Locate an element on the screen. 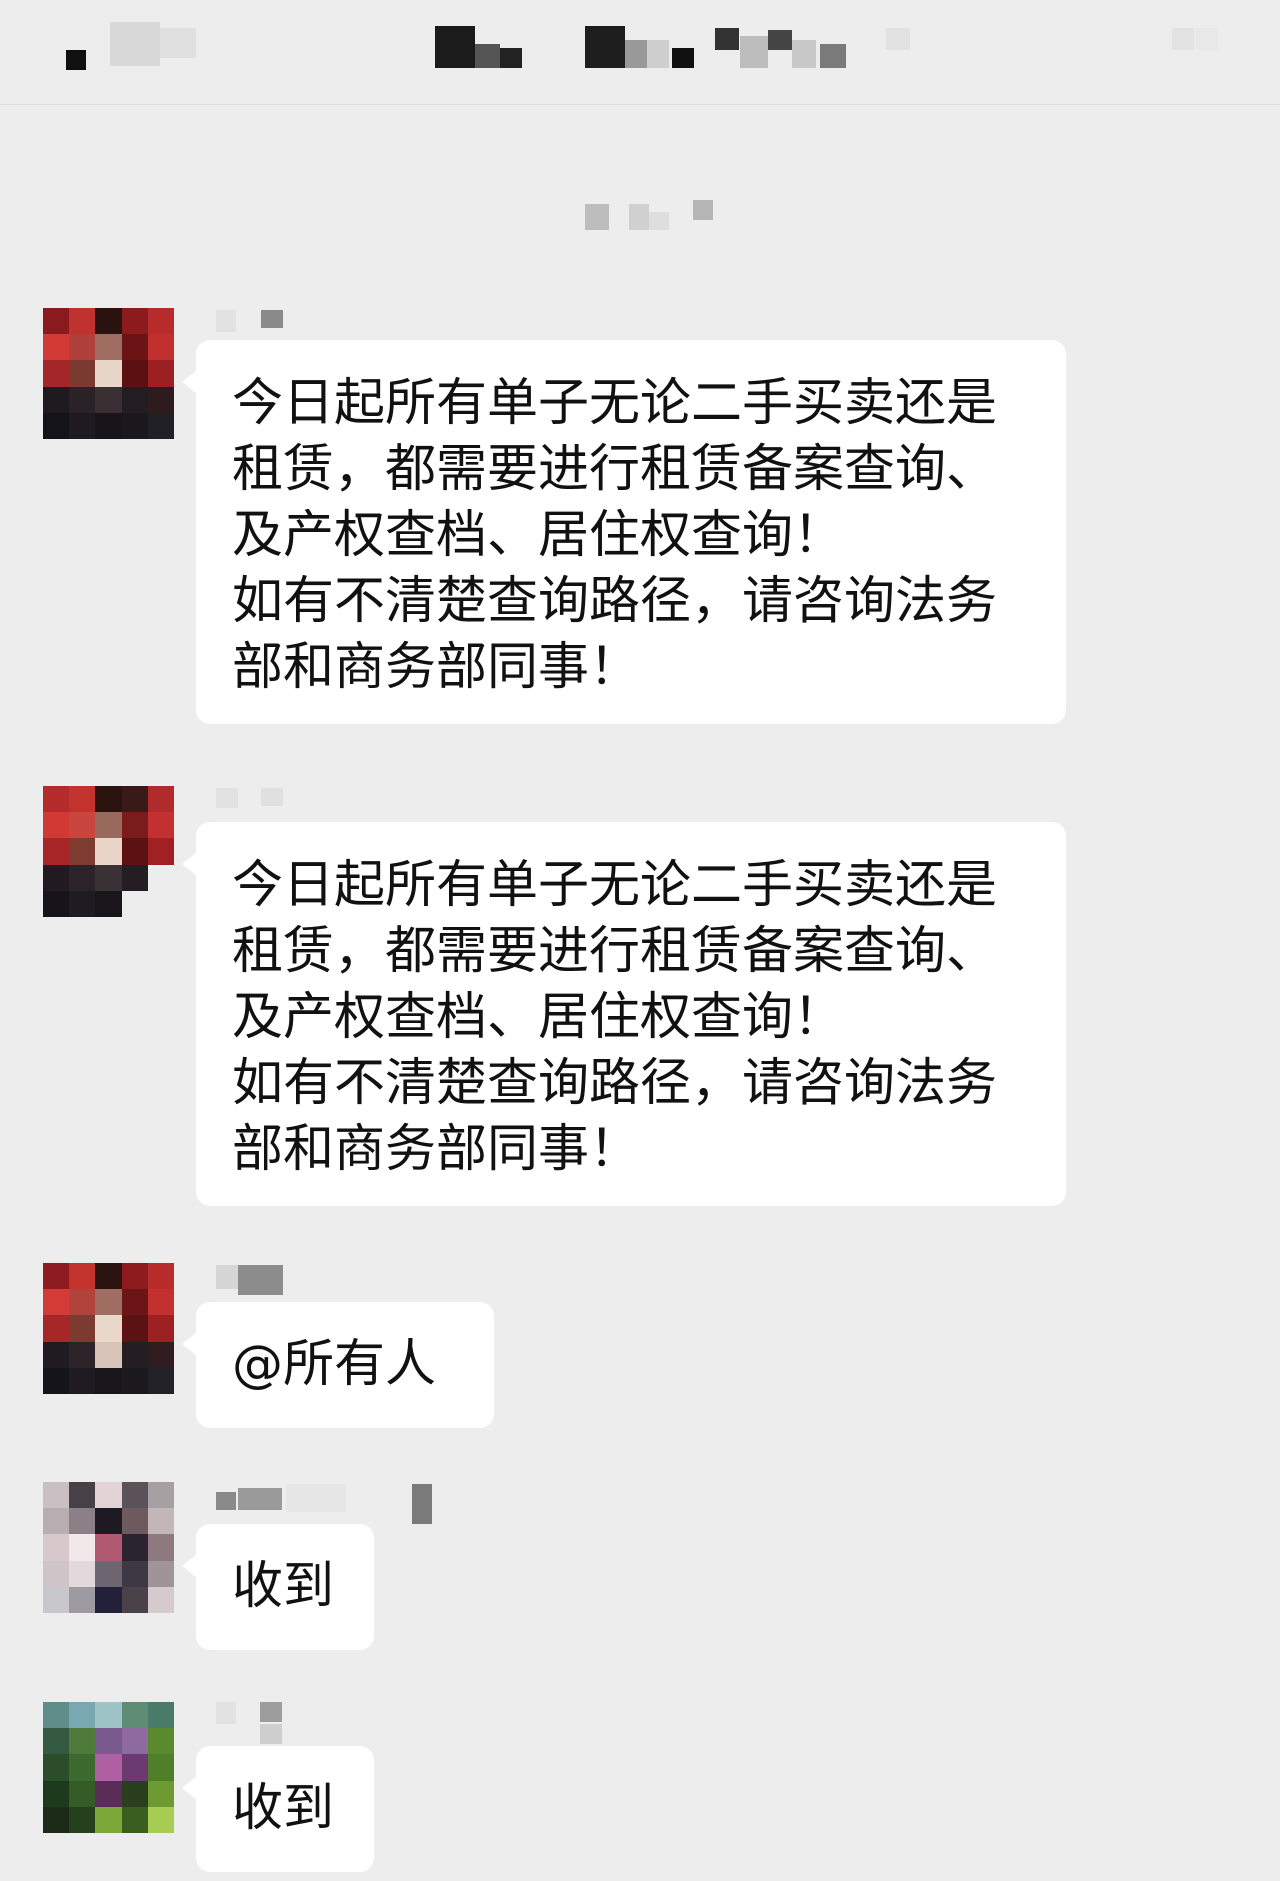 The image size is (1280, 1881). timestamp is located at coordinates (650, 216).